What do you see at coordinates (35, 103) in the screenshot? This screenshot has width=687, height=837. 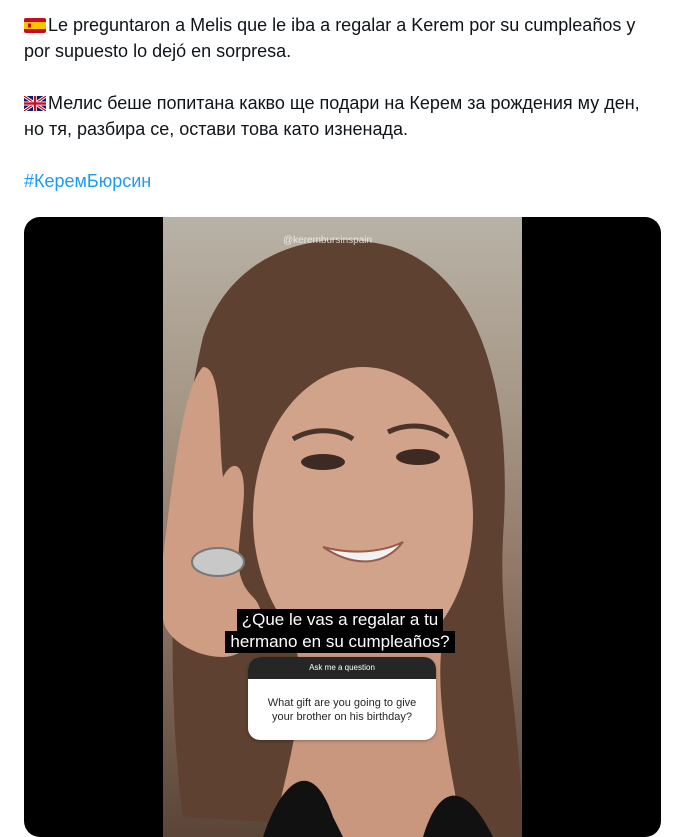 I see `uk-flag-icon` at bounding box center [35, 103].